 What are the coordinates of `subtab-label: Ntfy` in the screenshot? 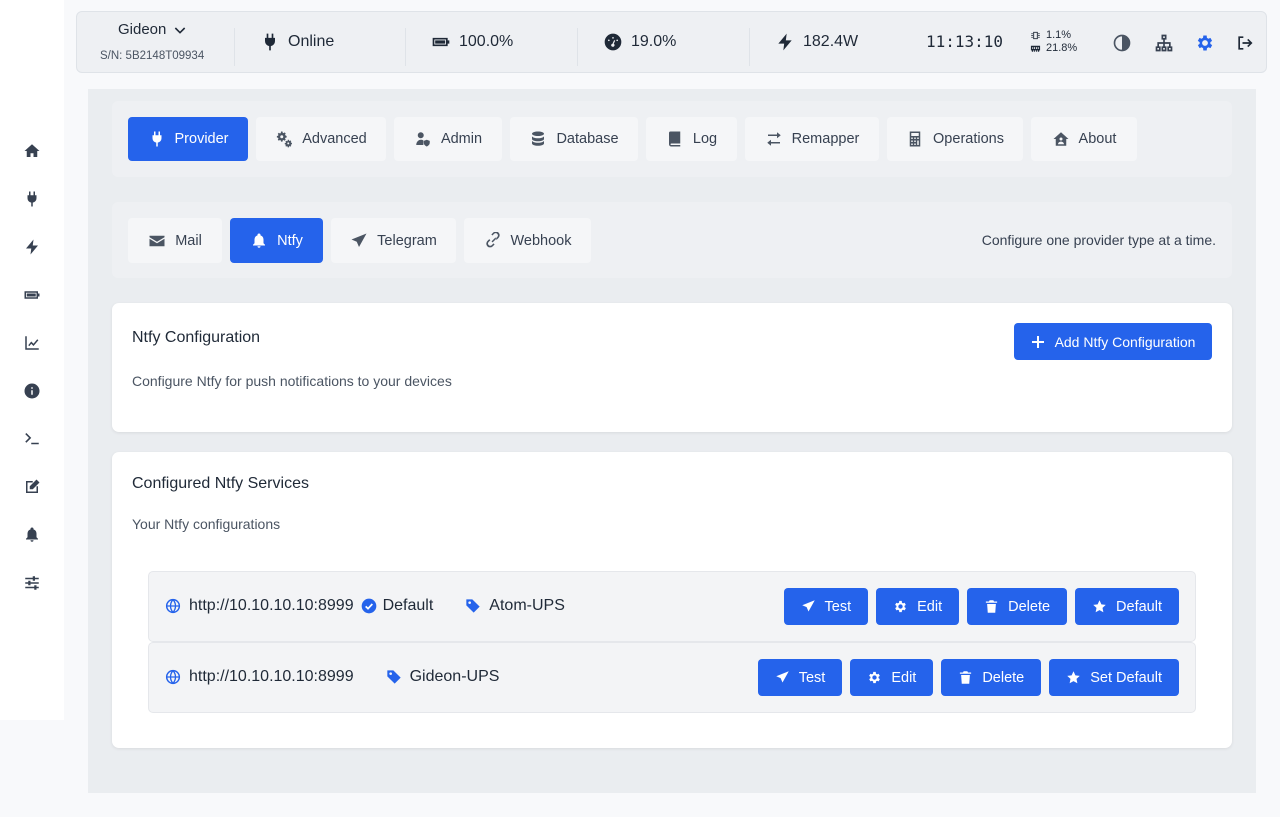 It's located at (290, 240).